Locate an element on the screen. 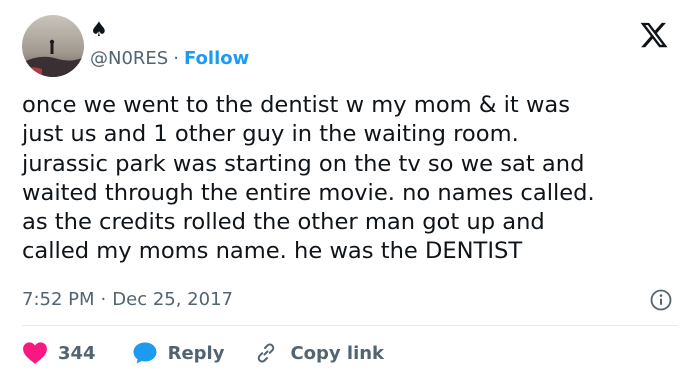 The image size is (700, 379). tweet-timestamp: 7:52 PM · Dec 25, 2017 is located at coordinates (127, 300).